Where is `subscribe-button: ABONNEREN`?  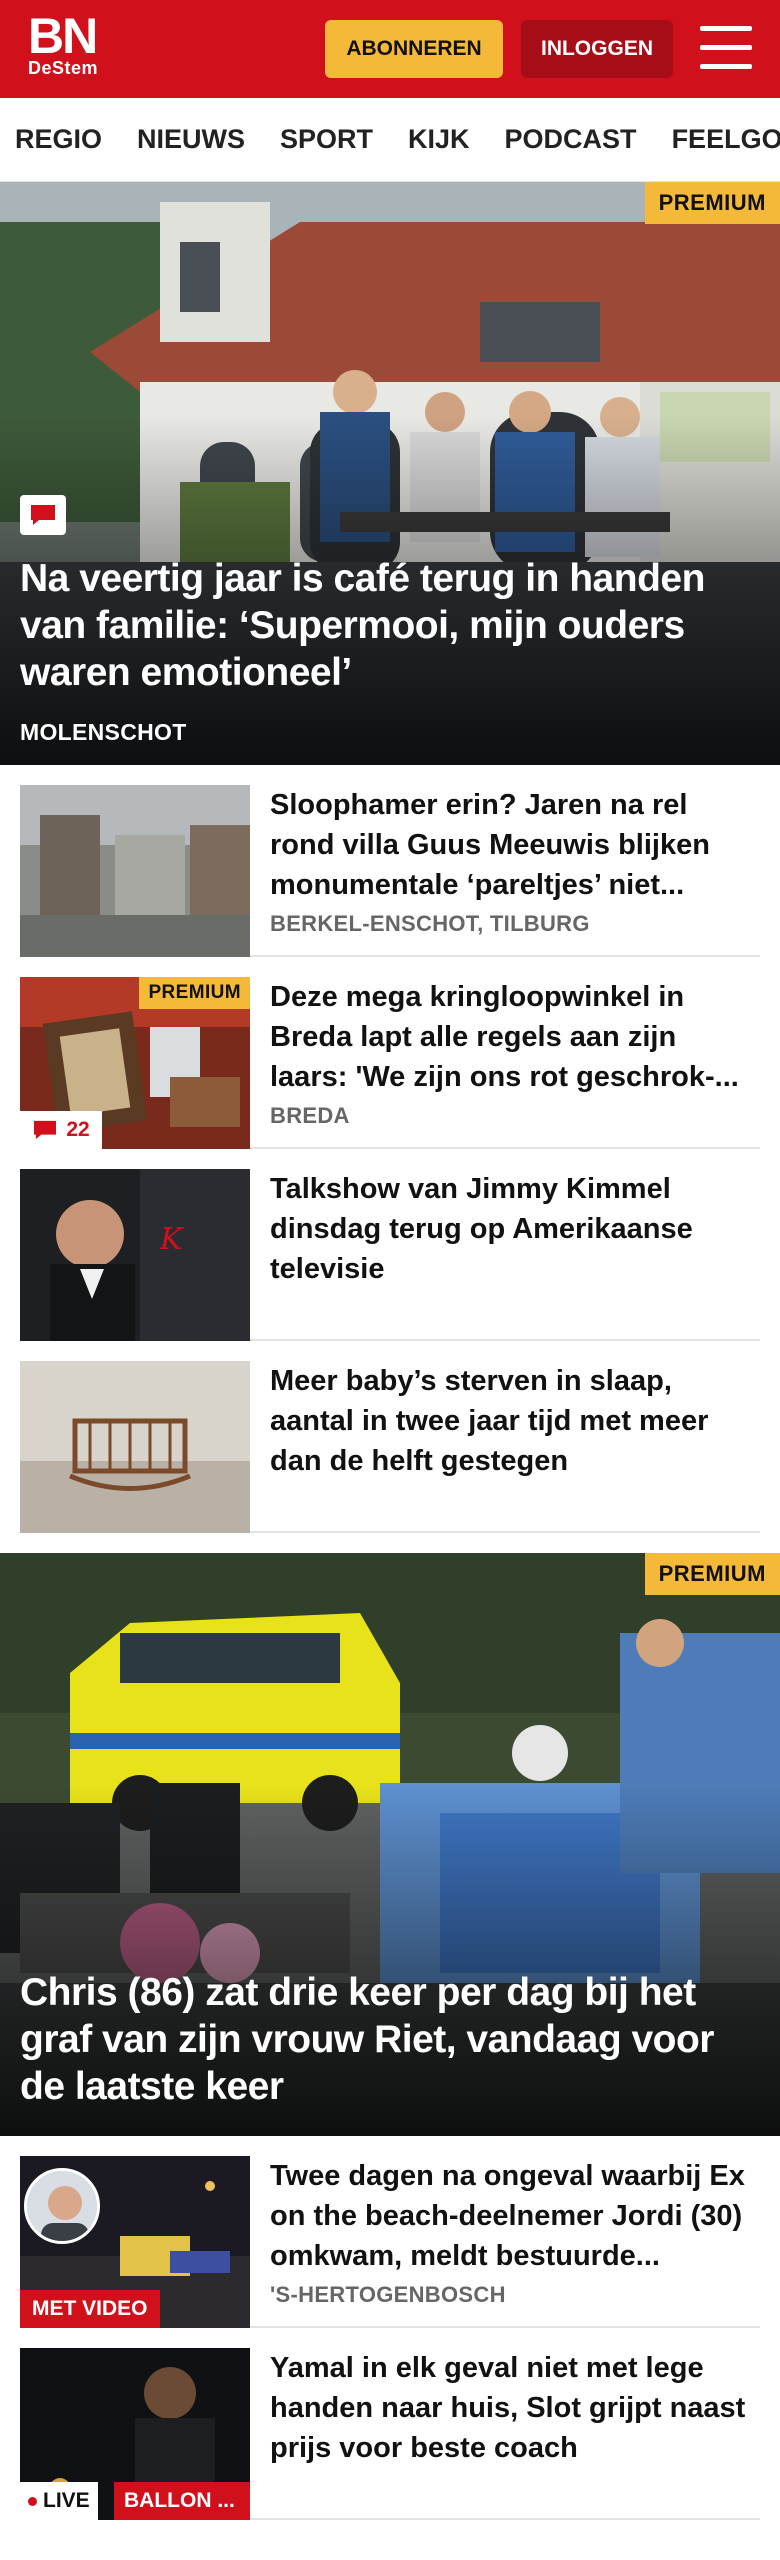
subscribe-button: ABONNEREN is located at coordinates (414, 49).